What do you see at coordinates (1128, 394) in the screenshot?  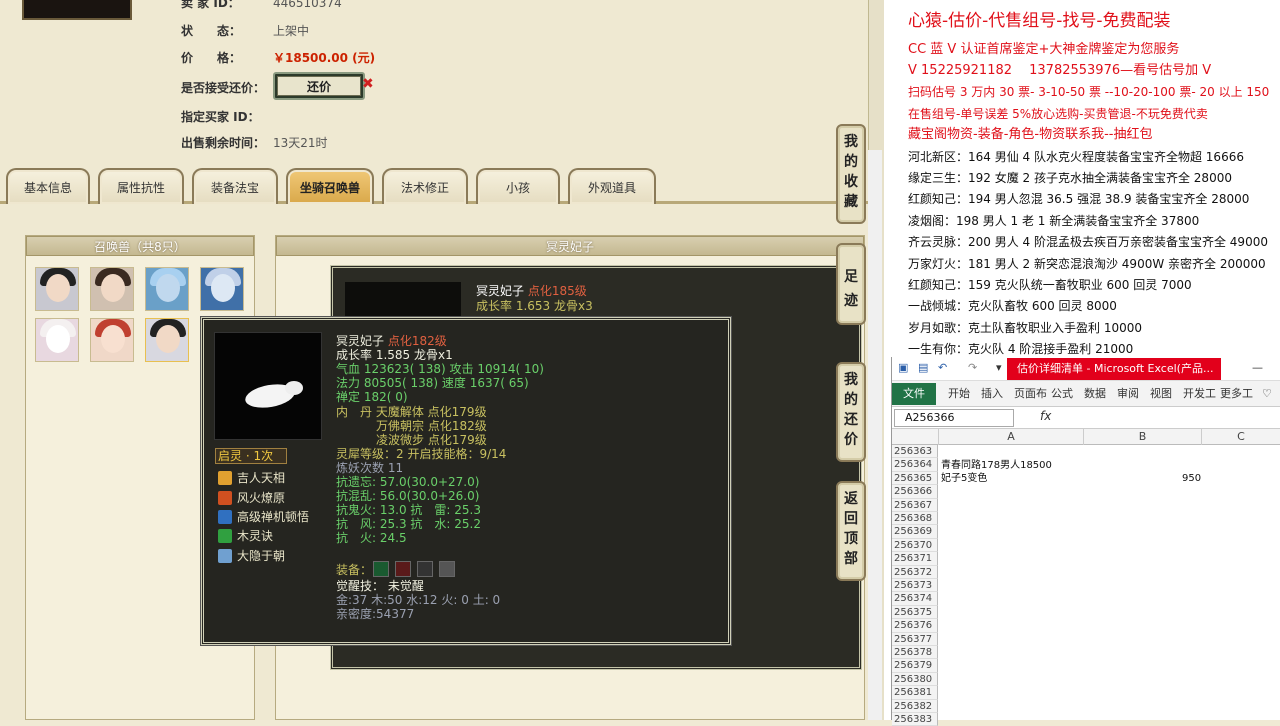 I see `ribbon-tab-review: 审阅` at bounding box center [1128, 394].